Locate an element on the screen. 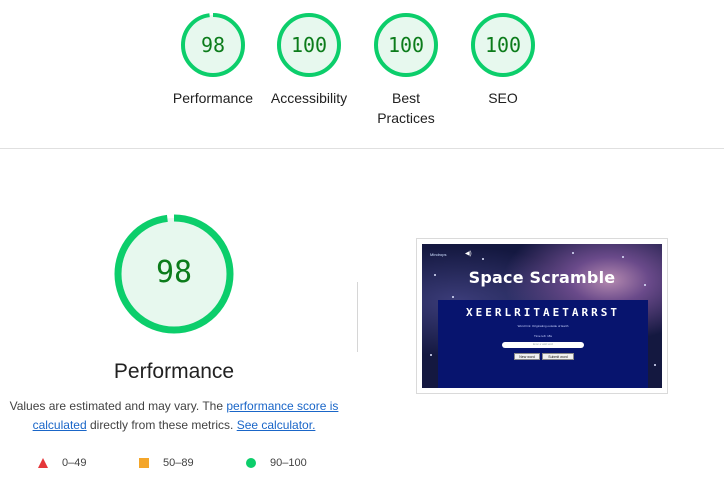  performance-gauge-large: 98 is located at coordinates (174, 274).